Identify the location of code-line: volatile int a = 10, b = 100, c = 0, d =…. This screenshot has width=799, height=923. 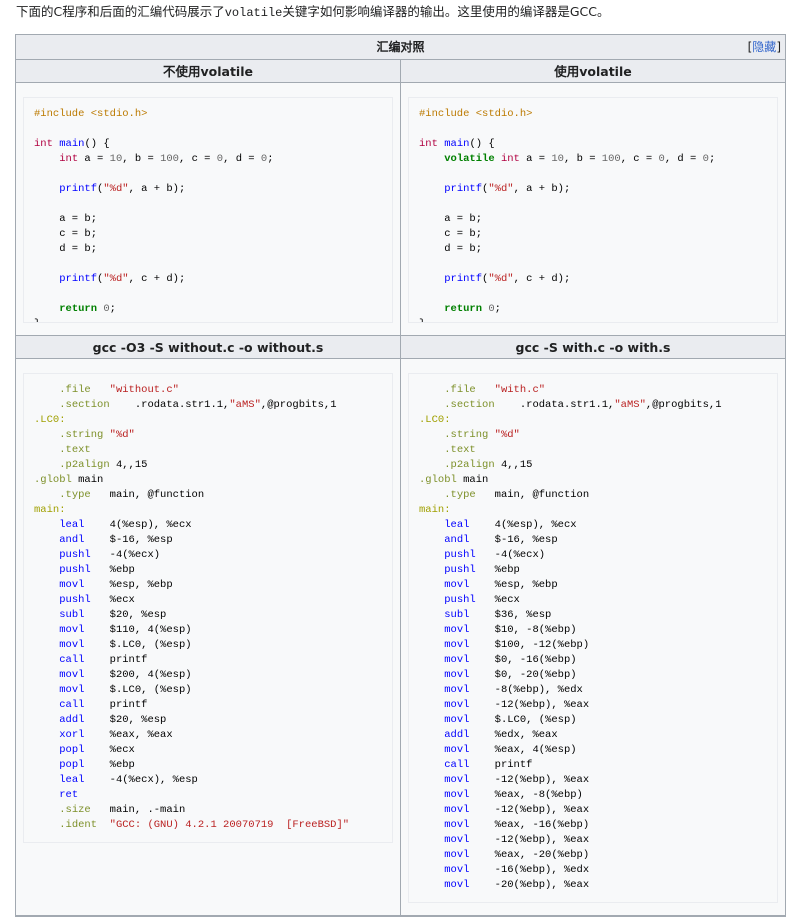
(580, 159).